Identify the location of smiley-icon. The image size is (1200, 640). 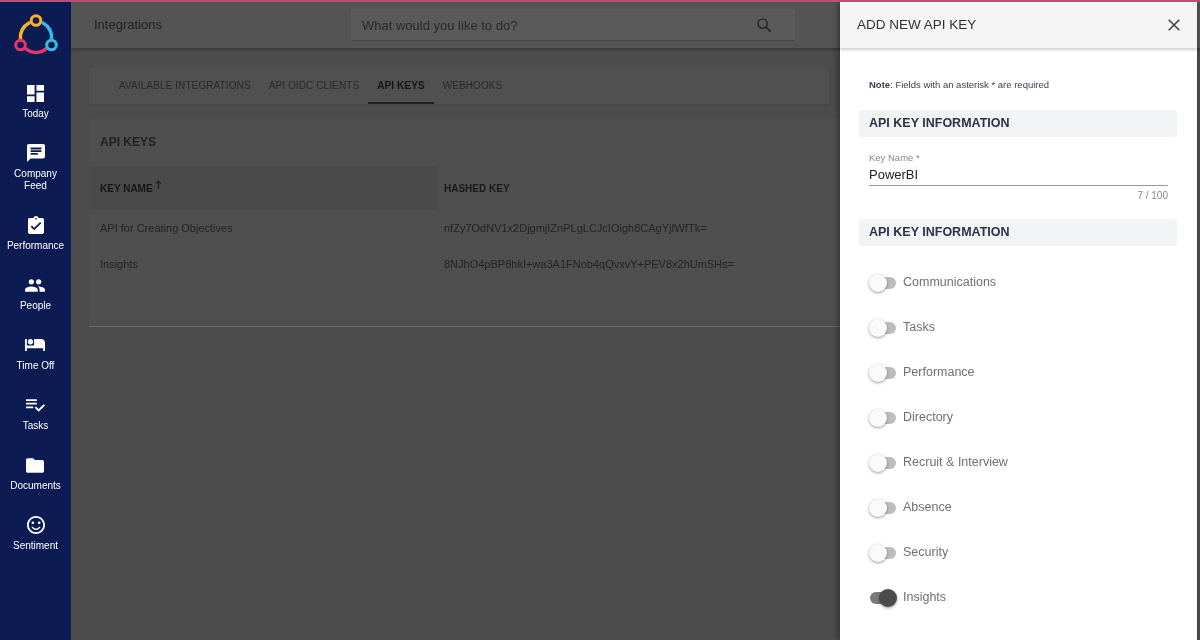
(35, 525).